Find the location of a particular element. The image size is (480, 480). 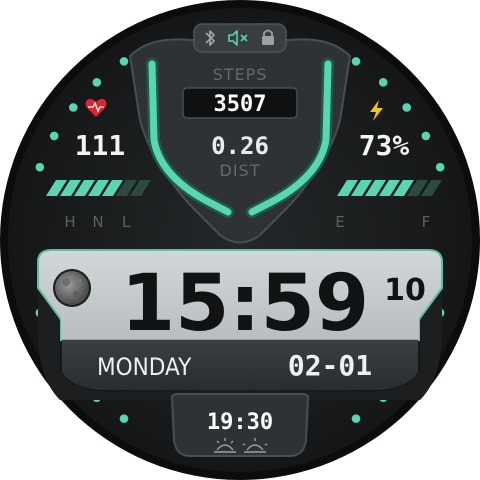

date-weekday: MONDAY is located at coordinates (144, 367).